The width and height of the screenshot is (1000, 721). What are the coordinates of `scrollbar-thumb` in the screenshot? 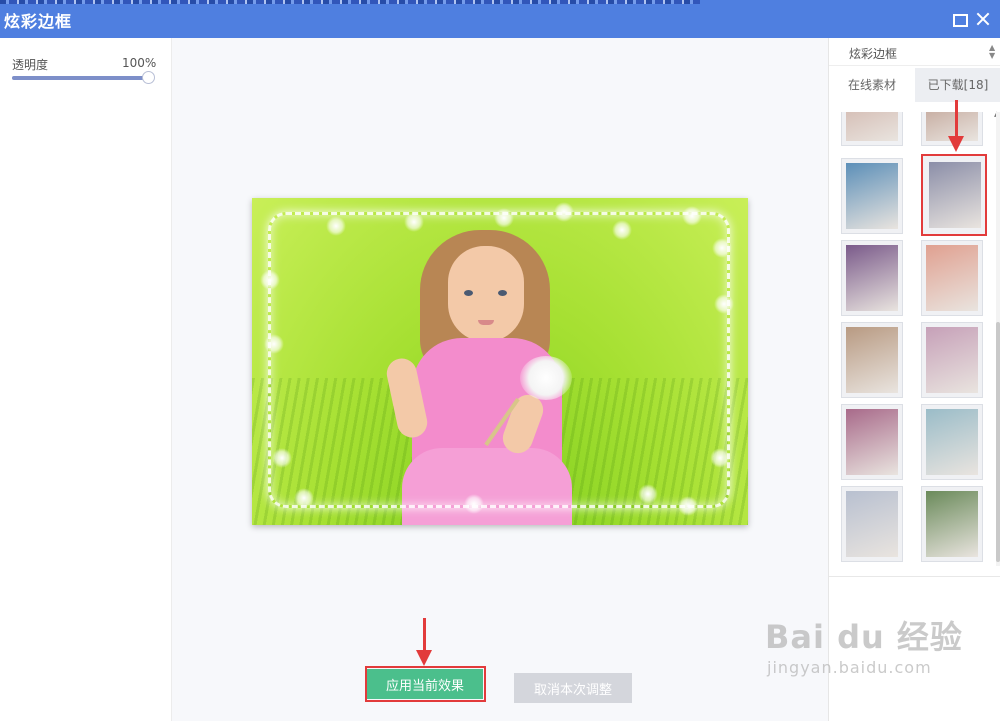 It's located at (998, 442).